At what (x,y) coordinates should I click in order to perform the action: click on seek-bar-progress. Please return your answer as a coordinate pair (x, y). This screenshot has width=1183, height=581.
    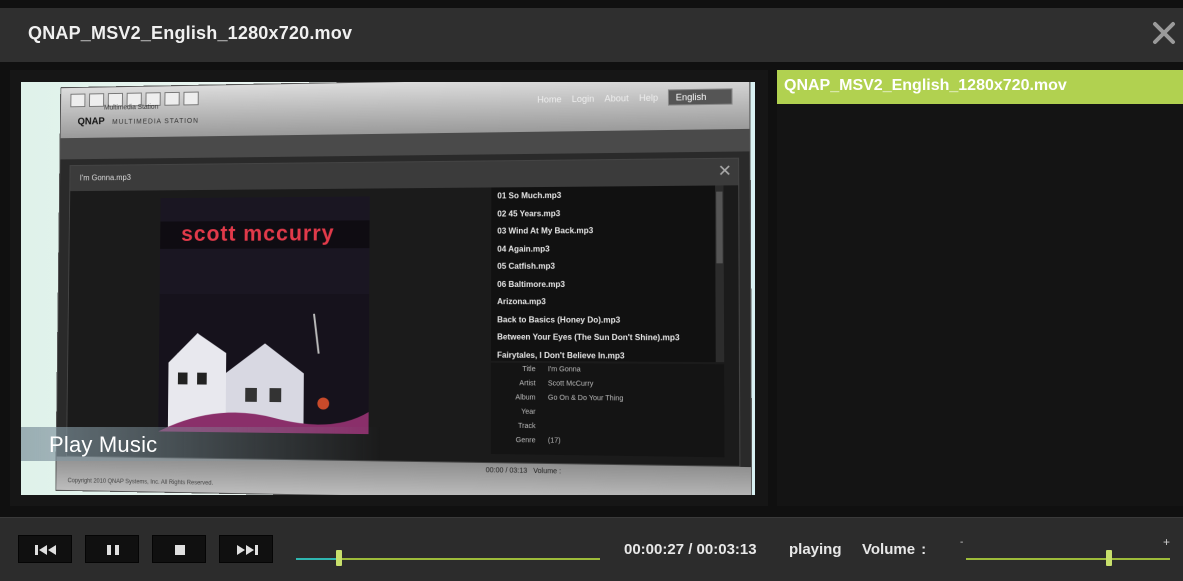
    Looking at the image, I should click on (317, 559).